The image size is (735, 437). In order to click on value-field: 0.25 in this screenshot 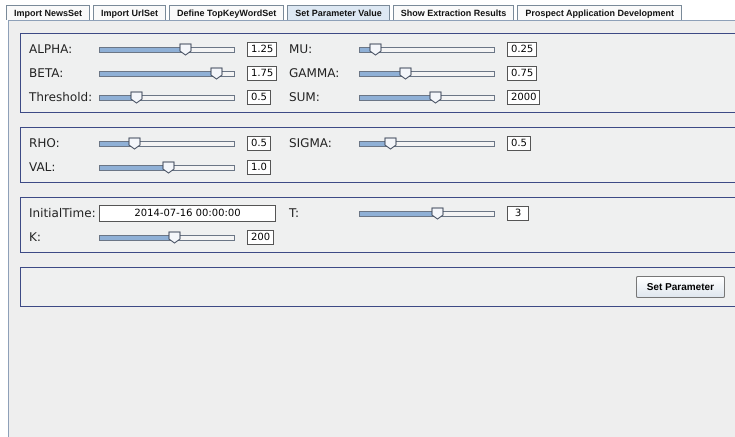, I will do `click(522, 49)`.